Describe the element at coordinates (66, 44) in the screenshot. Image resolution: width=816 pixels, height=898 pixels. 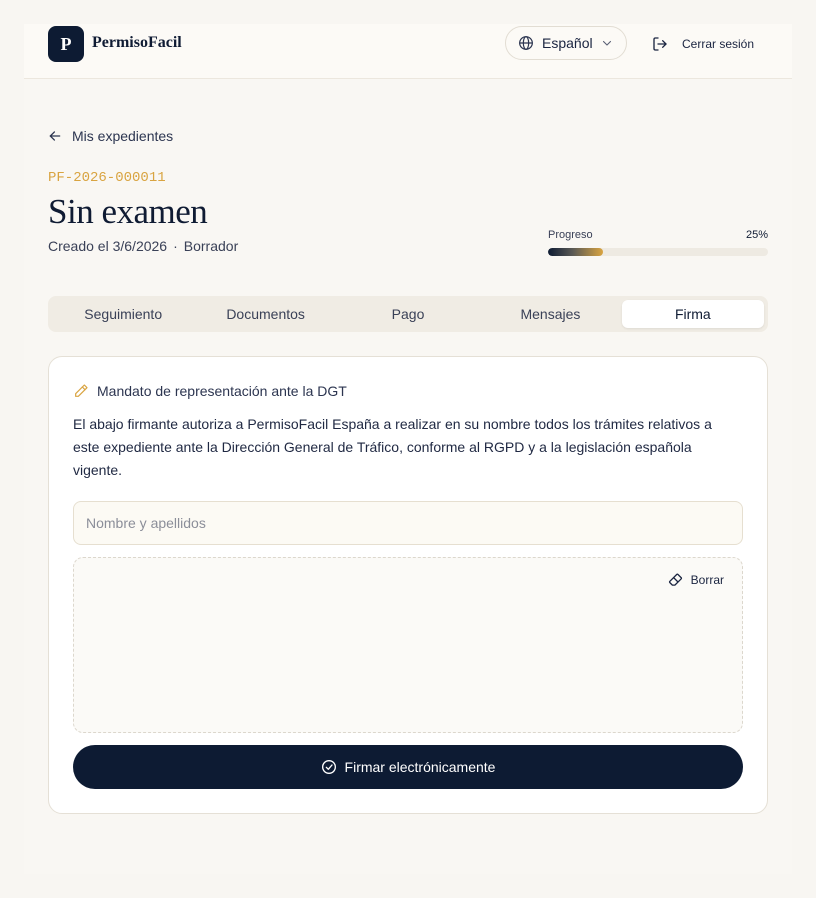
I see `logo-badge: P` at that location.